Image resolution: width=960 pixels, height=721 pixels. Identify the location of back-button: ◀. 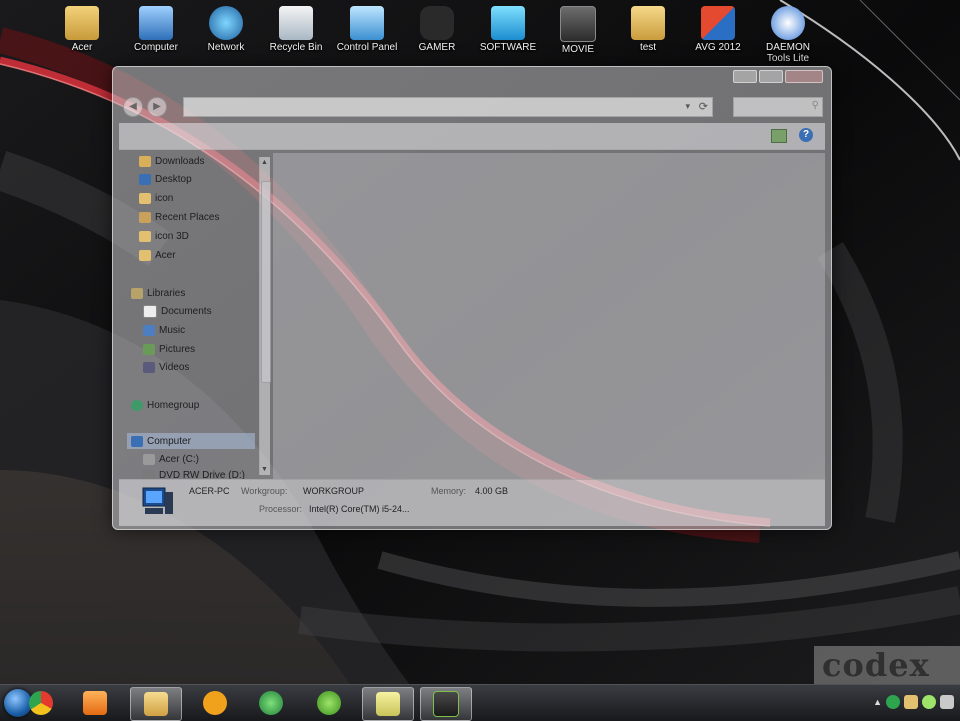
(133, 107).